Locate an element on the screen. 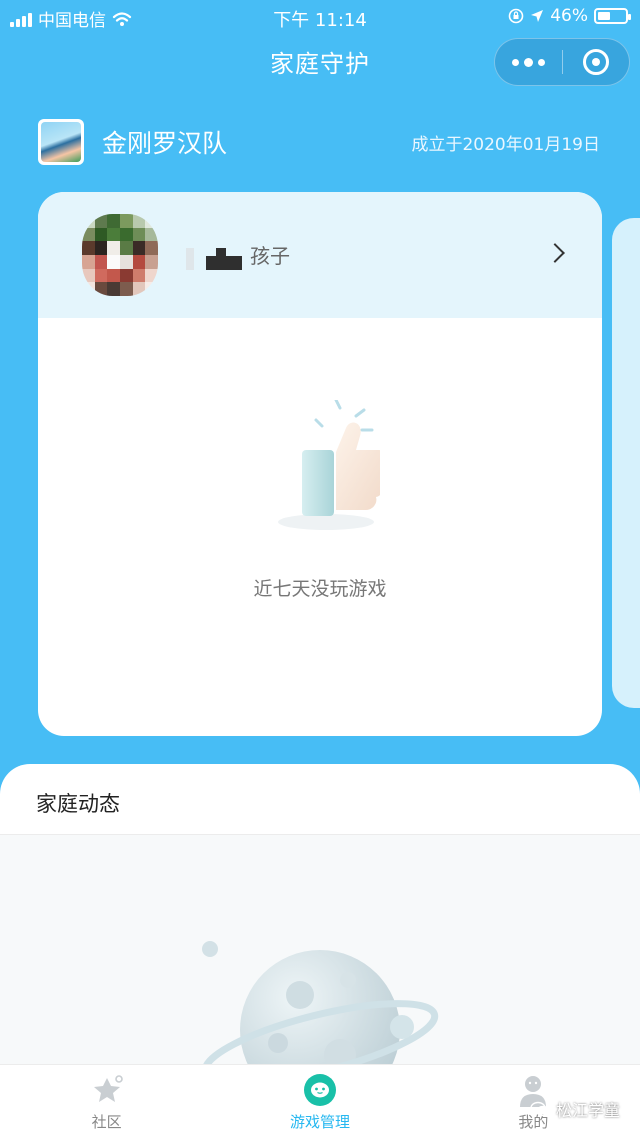 This screenshot has width=640, height=1138. thumbs-up-icon is located at coordinates (329, 465).